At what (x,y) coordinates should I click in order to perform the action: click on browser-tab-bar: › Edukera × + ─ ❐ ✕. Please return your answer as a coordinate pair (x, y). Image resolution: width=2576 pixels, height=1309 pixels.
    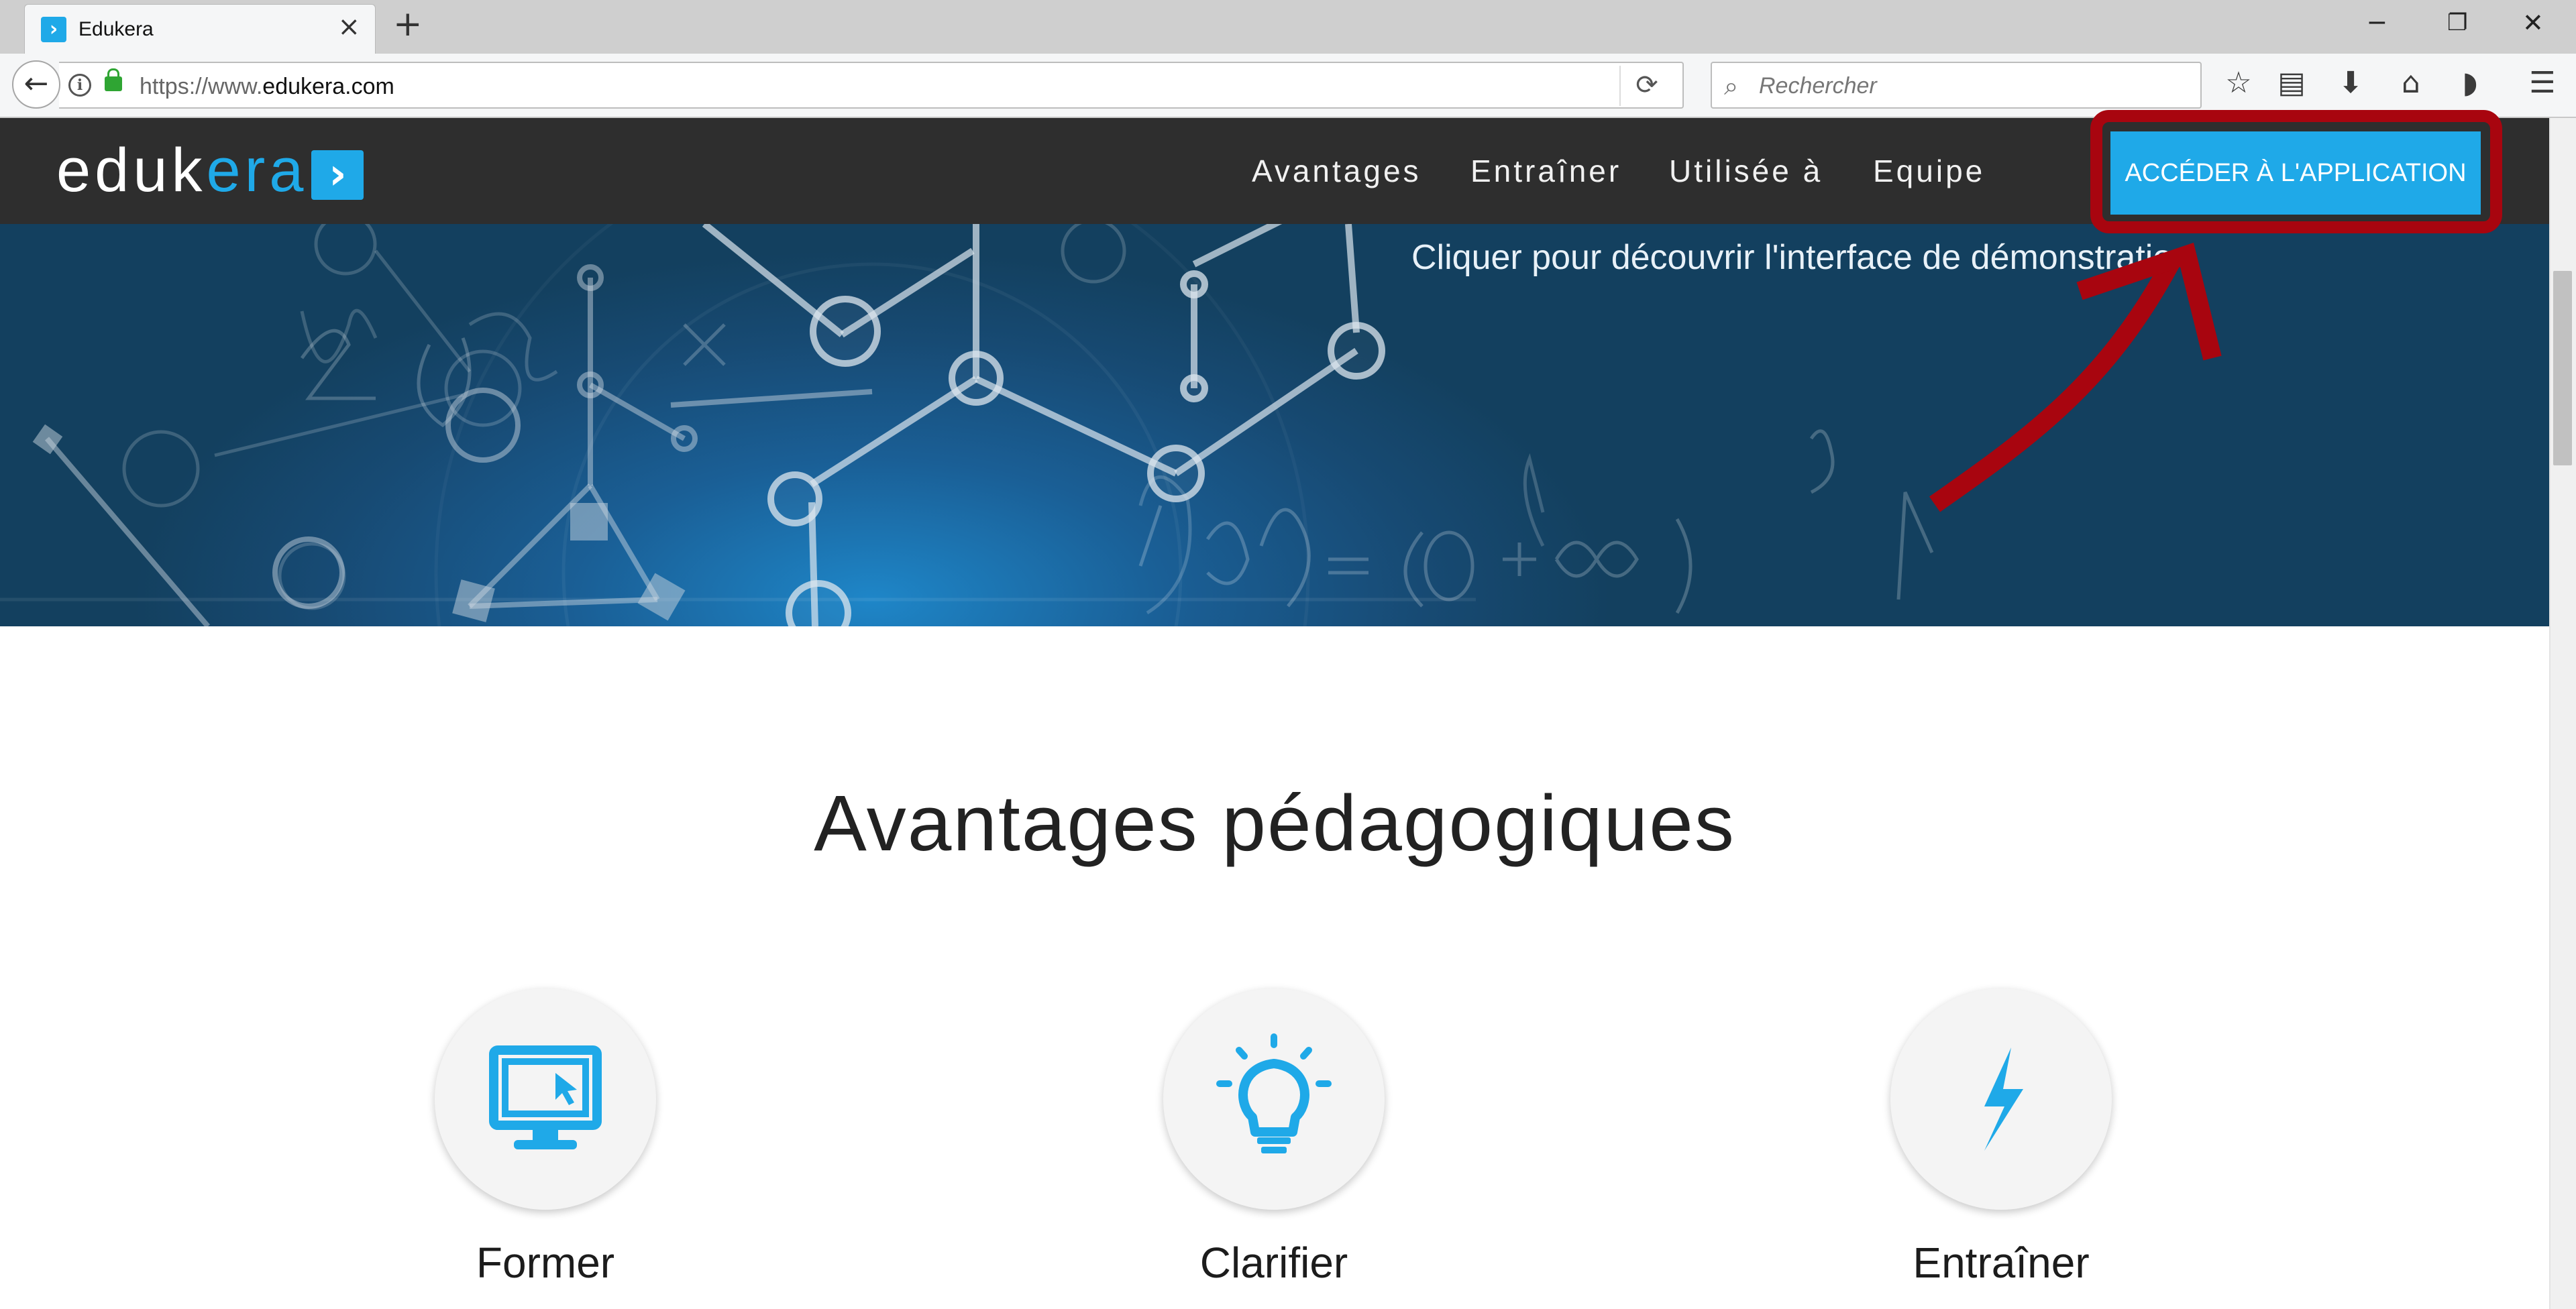
    Looking at the image, I should click on (1288, 27).